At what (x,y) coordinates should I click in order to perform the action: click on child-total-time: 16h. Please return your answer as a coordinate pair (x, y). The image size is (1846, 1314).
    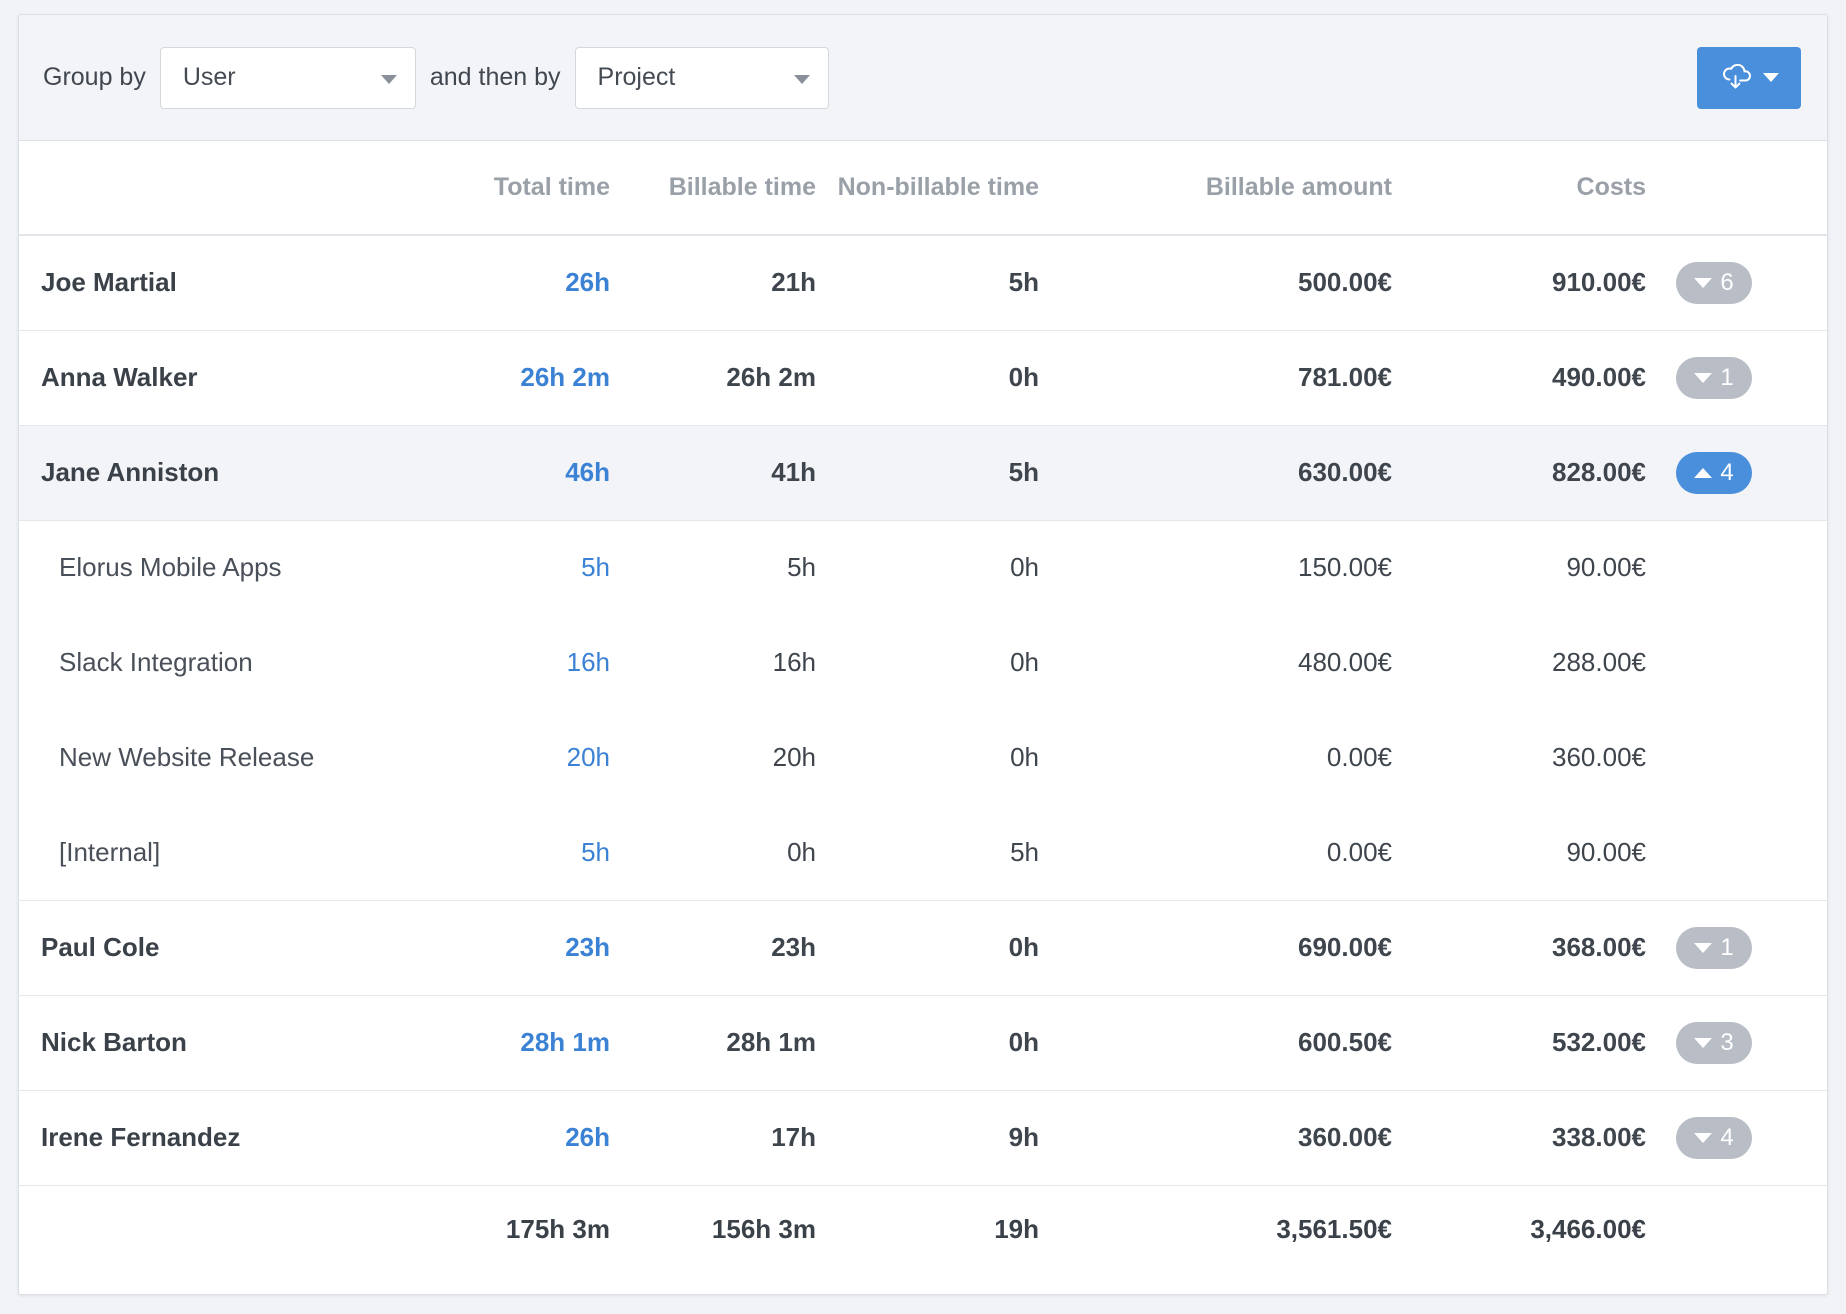
    Looking at the image, I should click on (542, 662).